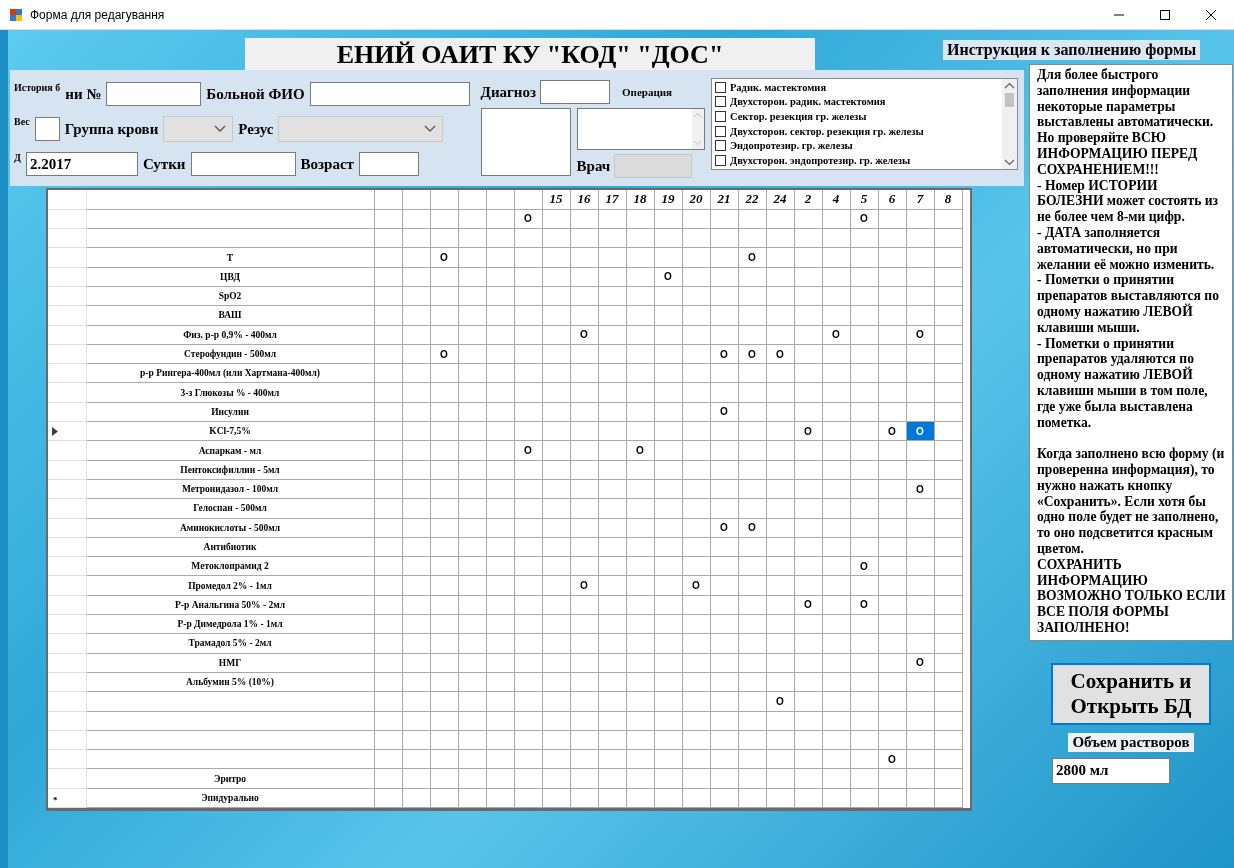 This screenshot has width=1234, height=868. Describe the element at coordinates (575, 92) in the screenshot. I see `diagnosis-field` at that location.